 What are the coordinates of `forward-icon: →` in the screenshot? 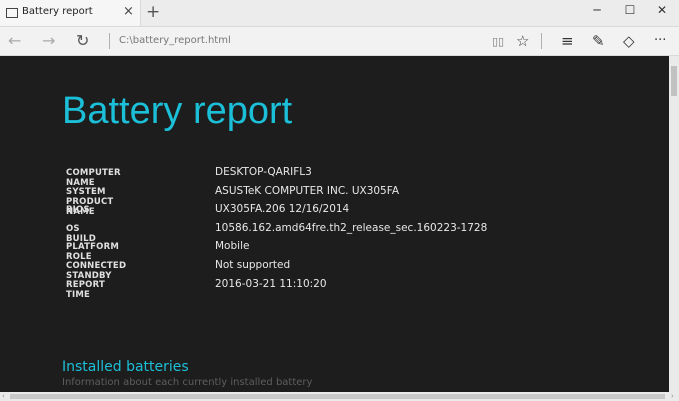 It's located at (48, 40).